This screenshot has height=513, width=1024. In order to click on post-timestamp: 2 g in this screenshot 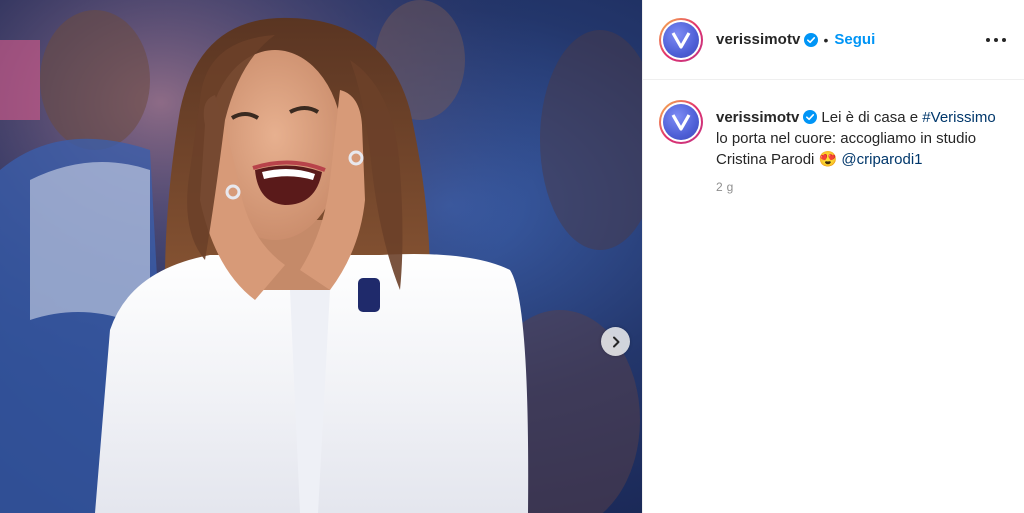, I will do `click(870, 187)`.